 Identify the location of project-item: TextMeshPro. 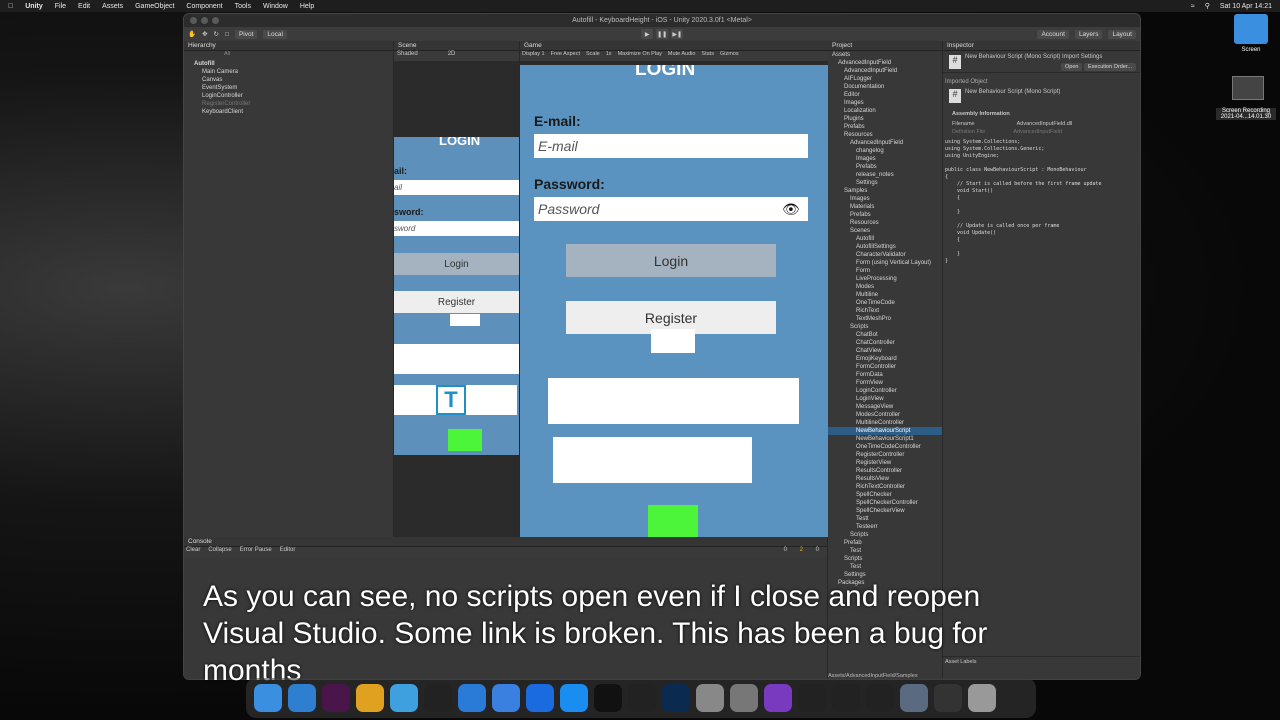
(885, 319).